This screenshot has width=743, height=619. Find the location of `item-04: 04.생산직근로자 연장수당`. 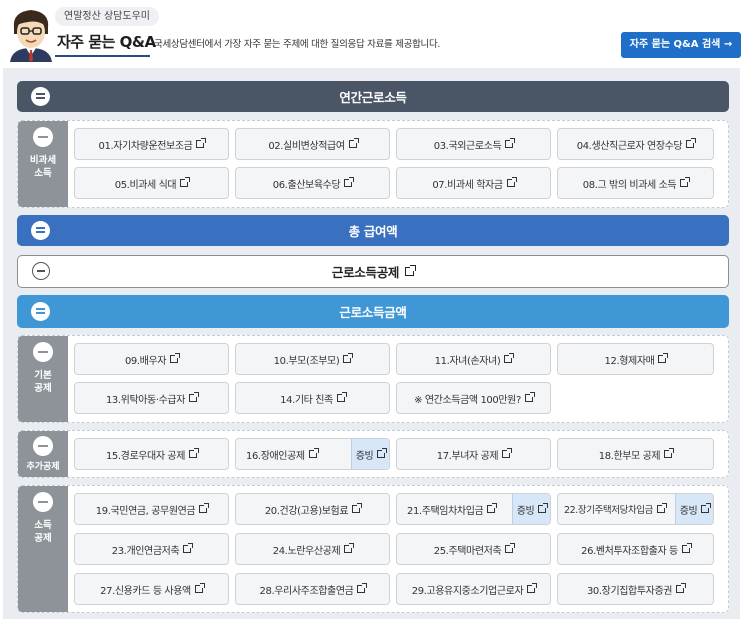

item-04: 04.생산직근로자 연장수당 is located at coordinates (635, 144).